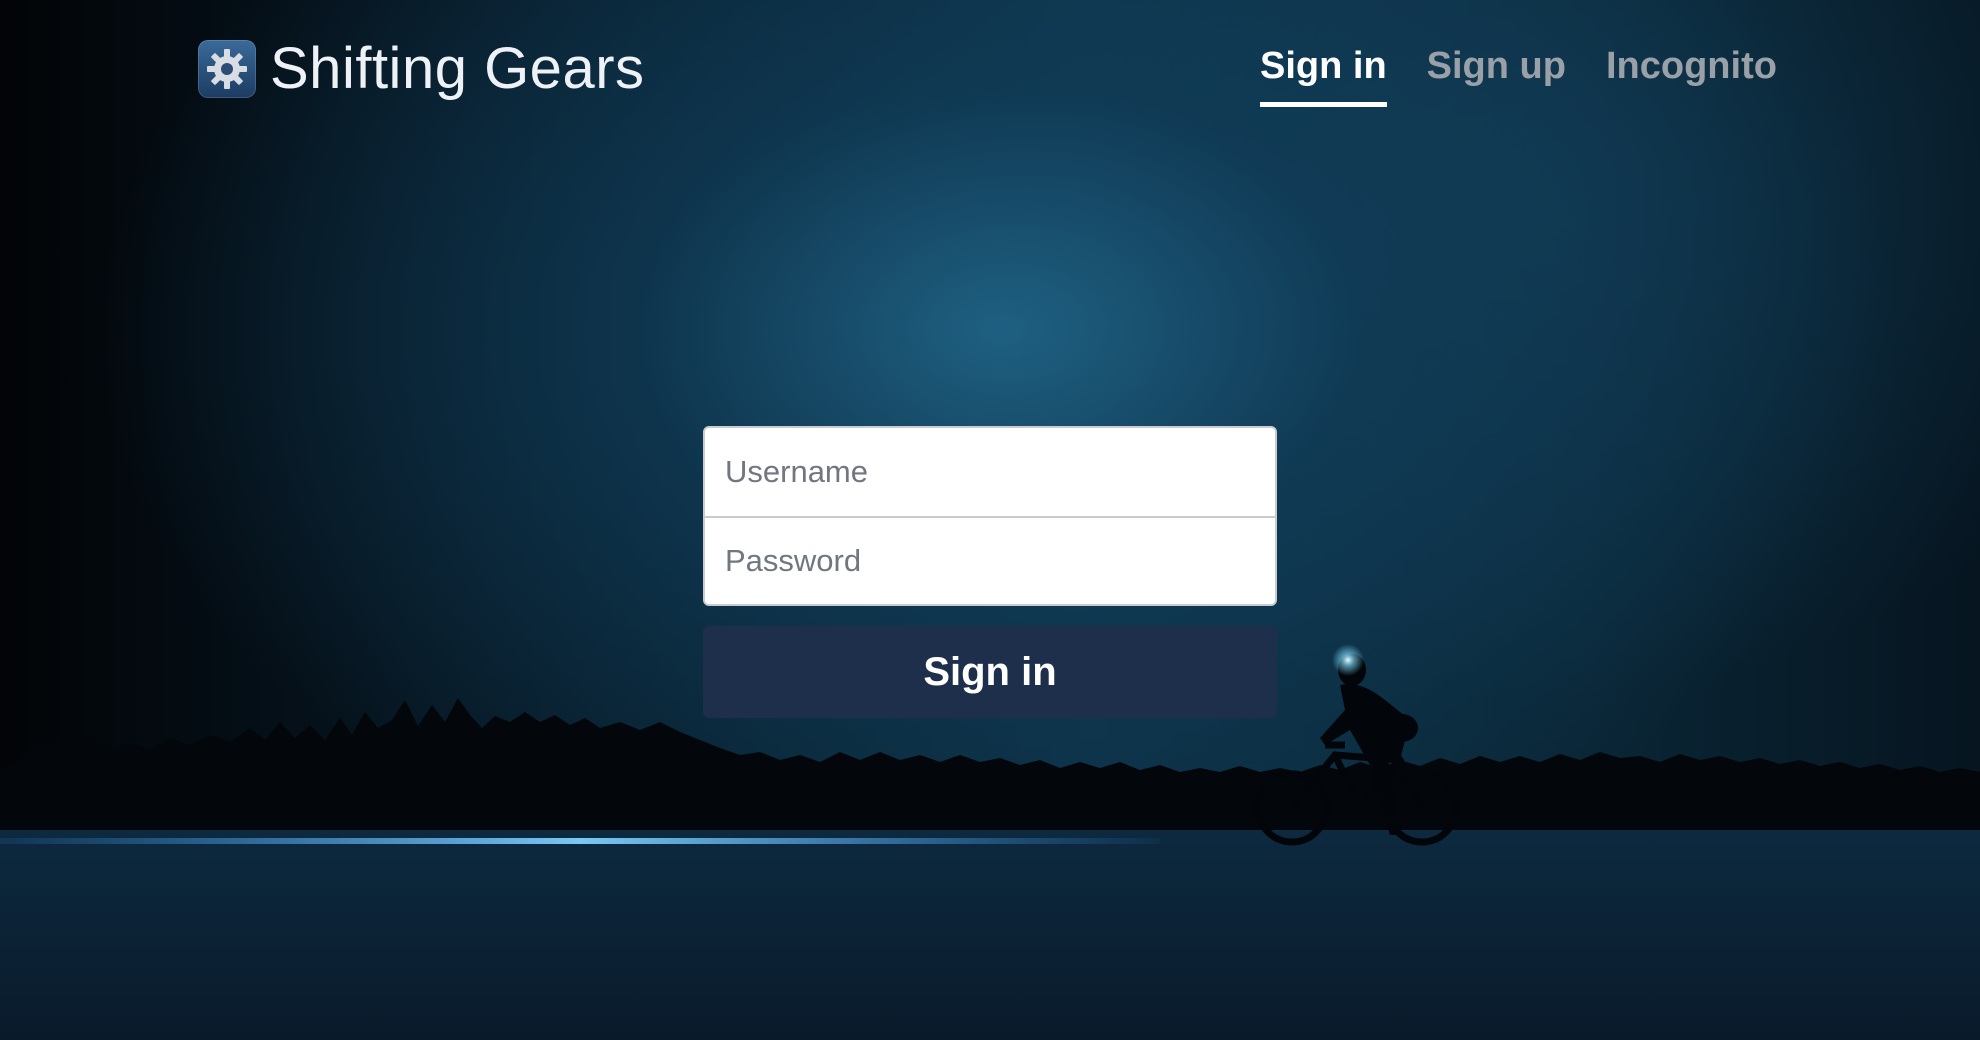 The width and height of the screenshot is (1980, 1040). Describe the element at coordinates (1691, 75) in the screenshot. I see `tab-incognito: Incognito` at that location.